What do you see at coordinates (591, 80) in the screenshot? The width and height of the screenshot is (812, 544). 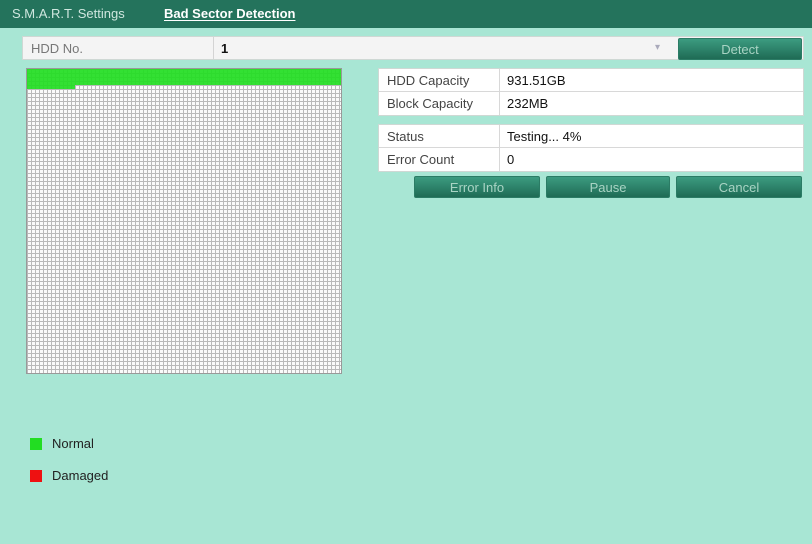 I see `hdd-capacity-row: HDD Capacity 931.51GB` at bounding box center [591, 80].